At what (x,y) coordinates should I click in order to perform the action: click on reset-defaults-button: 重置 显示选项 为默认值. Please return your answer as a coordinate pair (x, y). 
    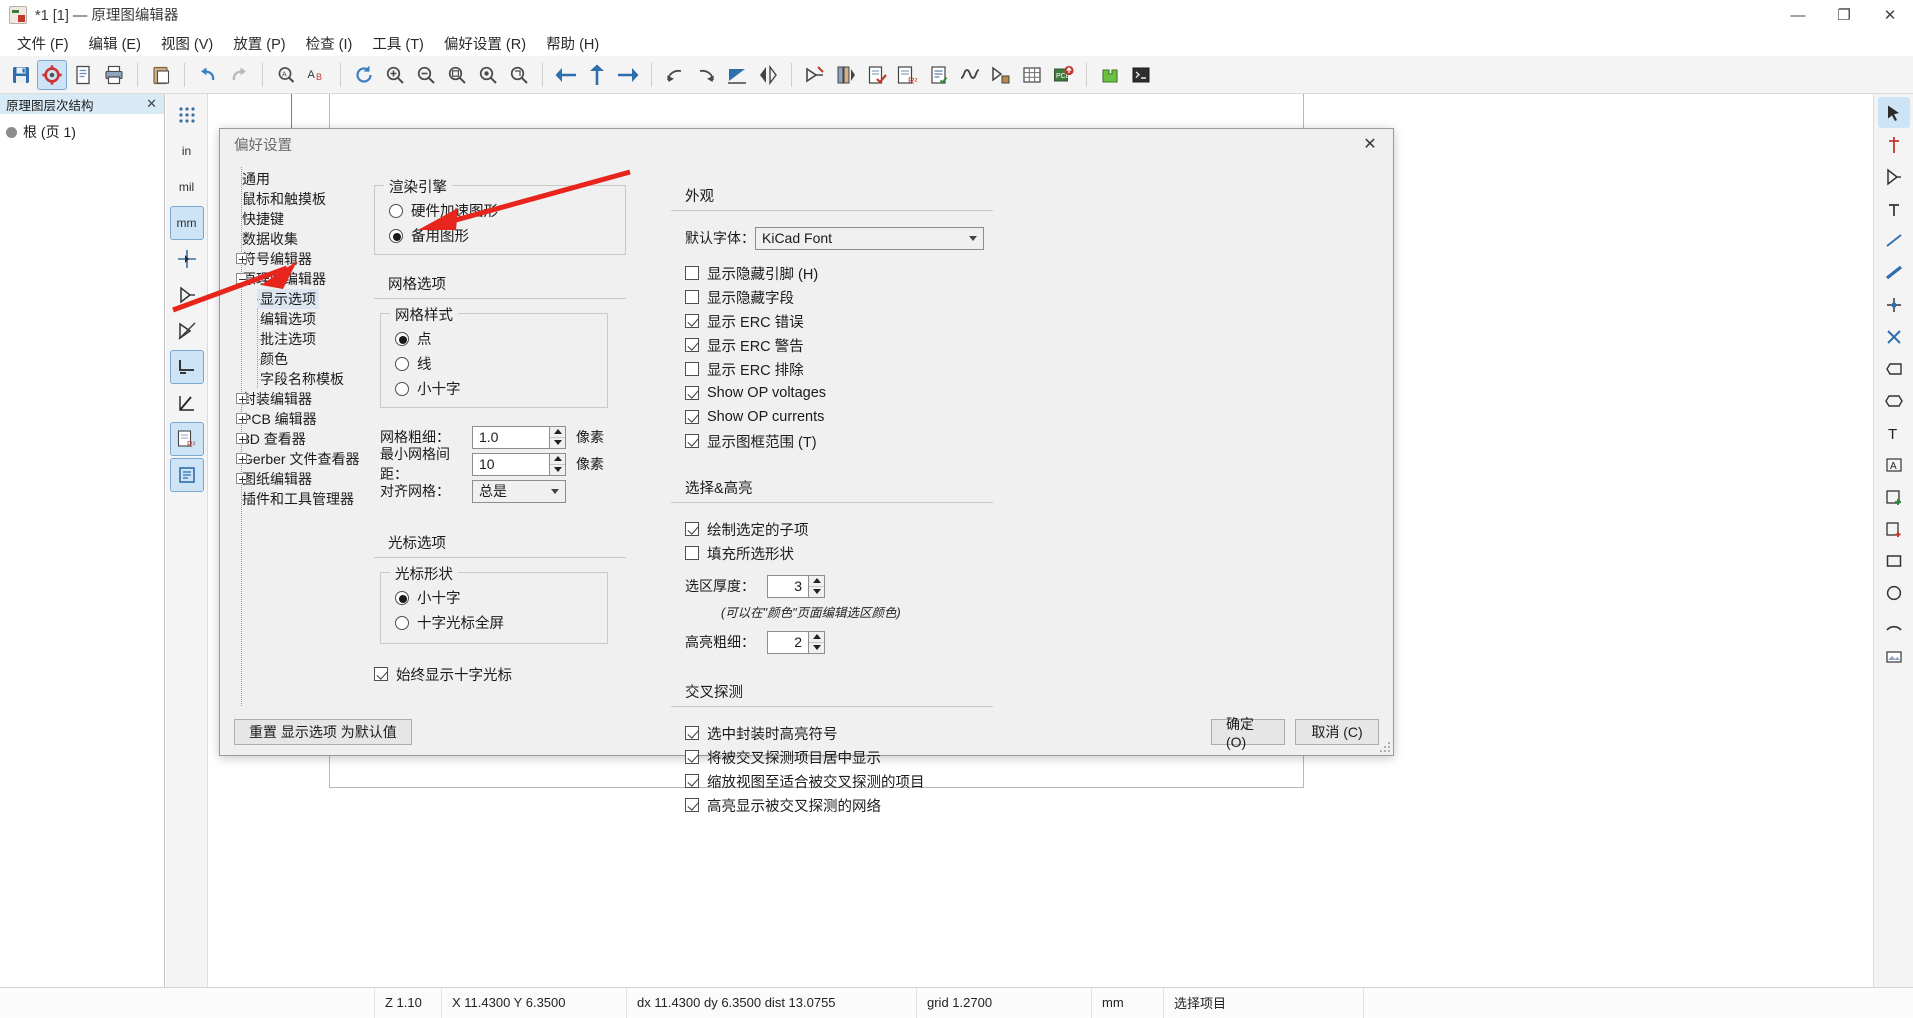
    Looking at the image, I should click on (323, 732).